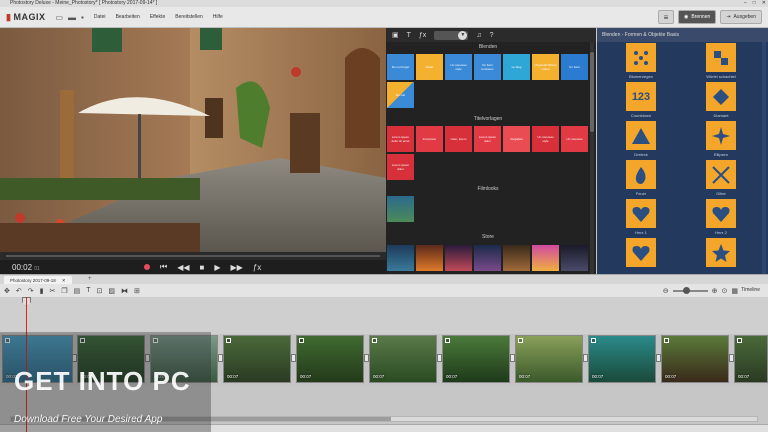 Image resolution: width=768 pixels, height=432 pixels. I want to click on scrubber-track, so click(193, 256).